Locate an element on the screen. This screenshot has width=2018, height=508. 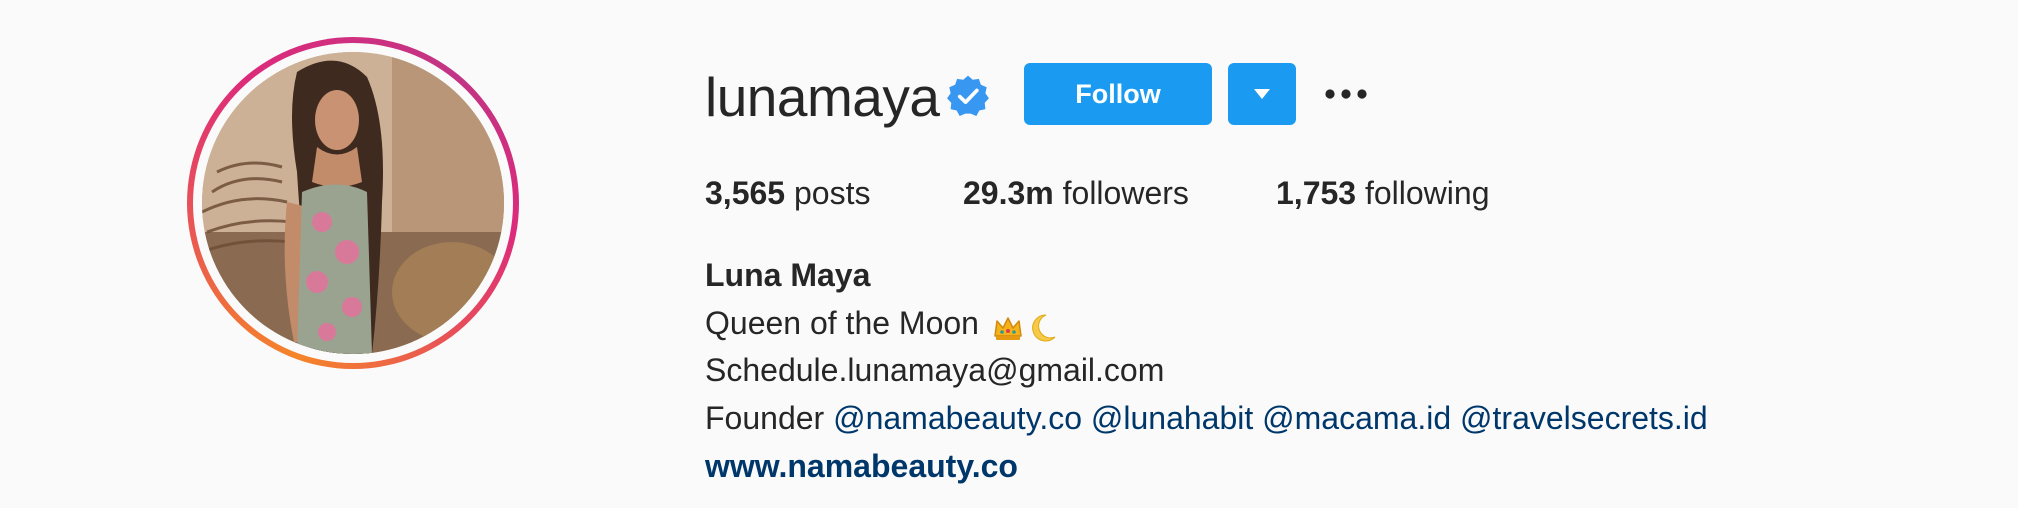
mention-lunahabit: @lunahabit is located at coordinates (1172, 418).